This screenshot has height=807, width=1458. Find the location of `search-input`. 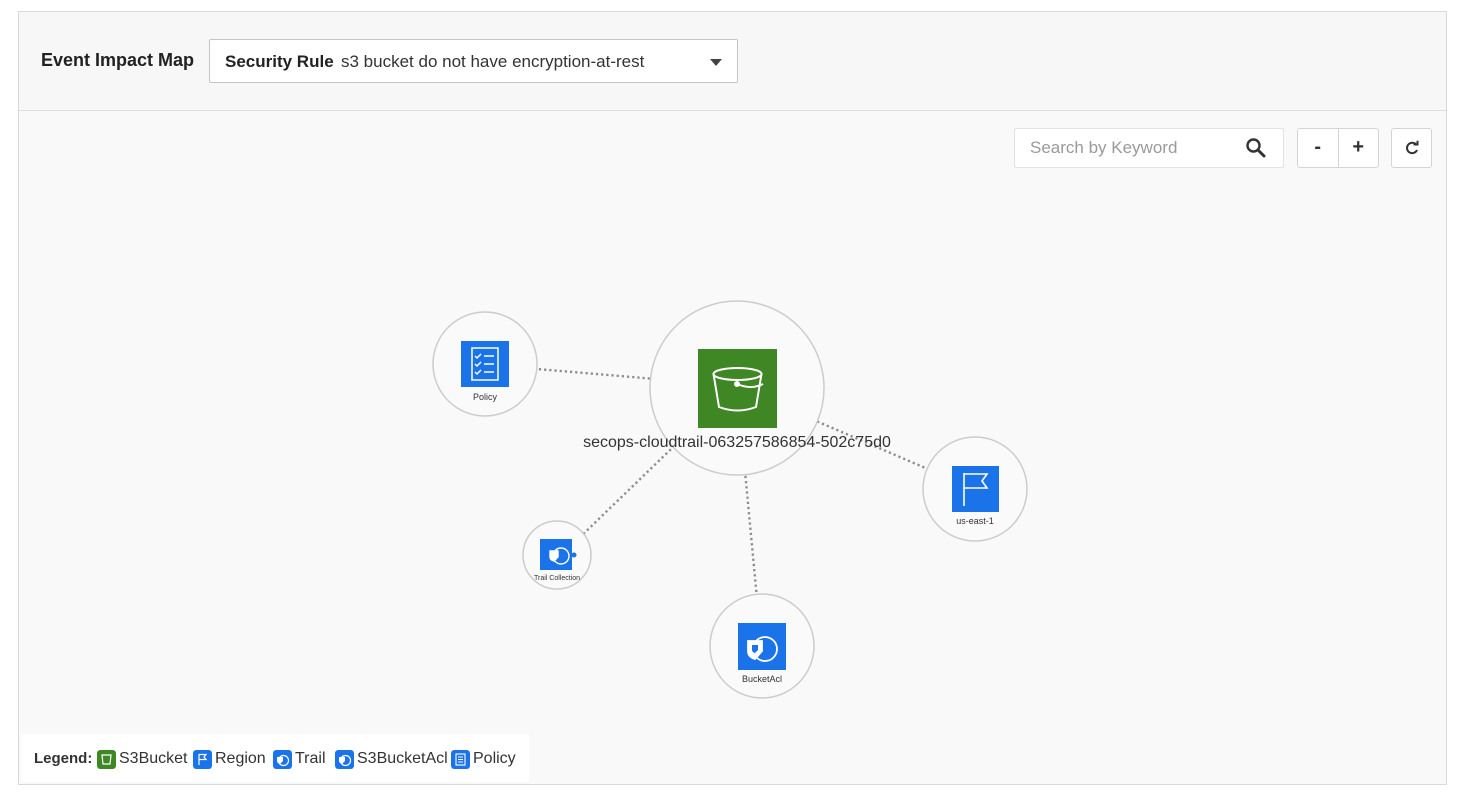

search-input is located at coordinates (1125, 148).